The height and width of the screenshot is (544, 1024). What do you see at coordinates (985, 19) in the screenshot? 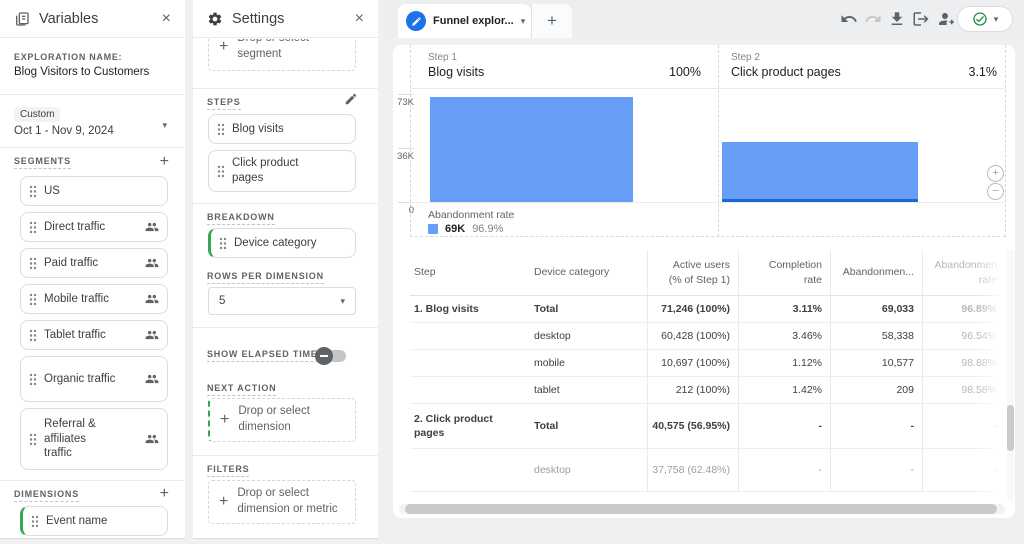
I see `validation-status-button: ▾` at bounding box center [985, 19].